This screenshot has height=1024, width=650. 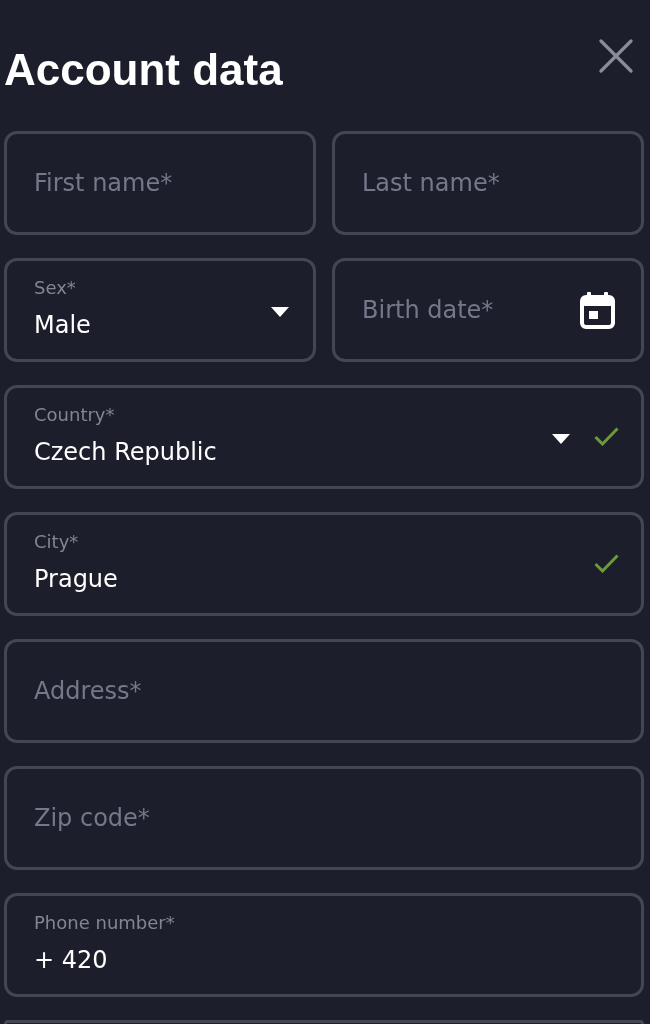 I want to click on dropdown-field: Sex* Male, so click(x=160, y=310).